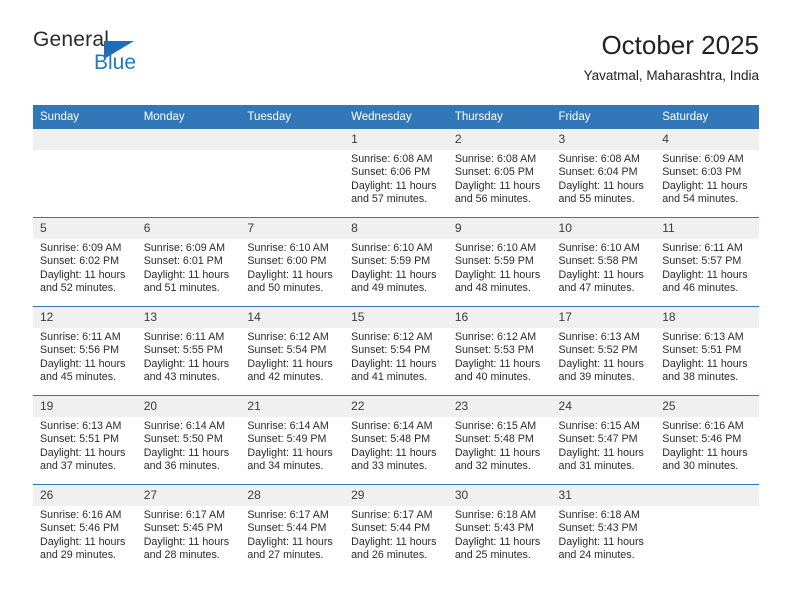 The image size is (792, 612). I want to click on day-number: 20, so click(188, 406).